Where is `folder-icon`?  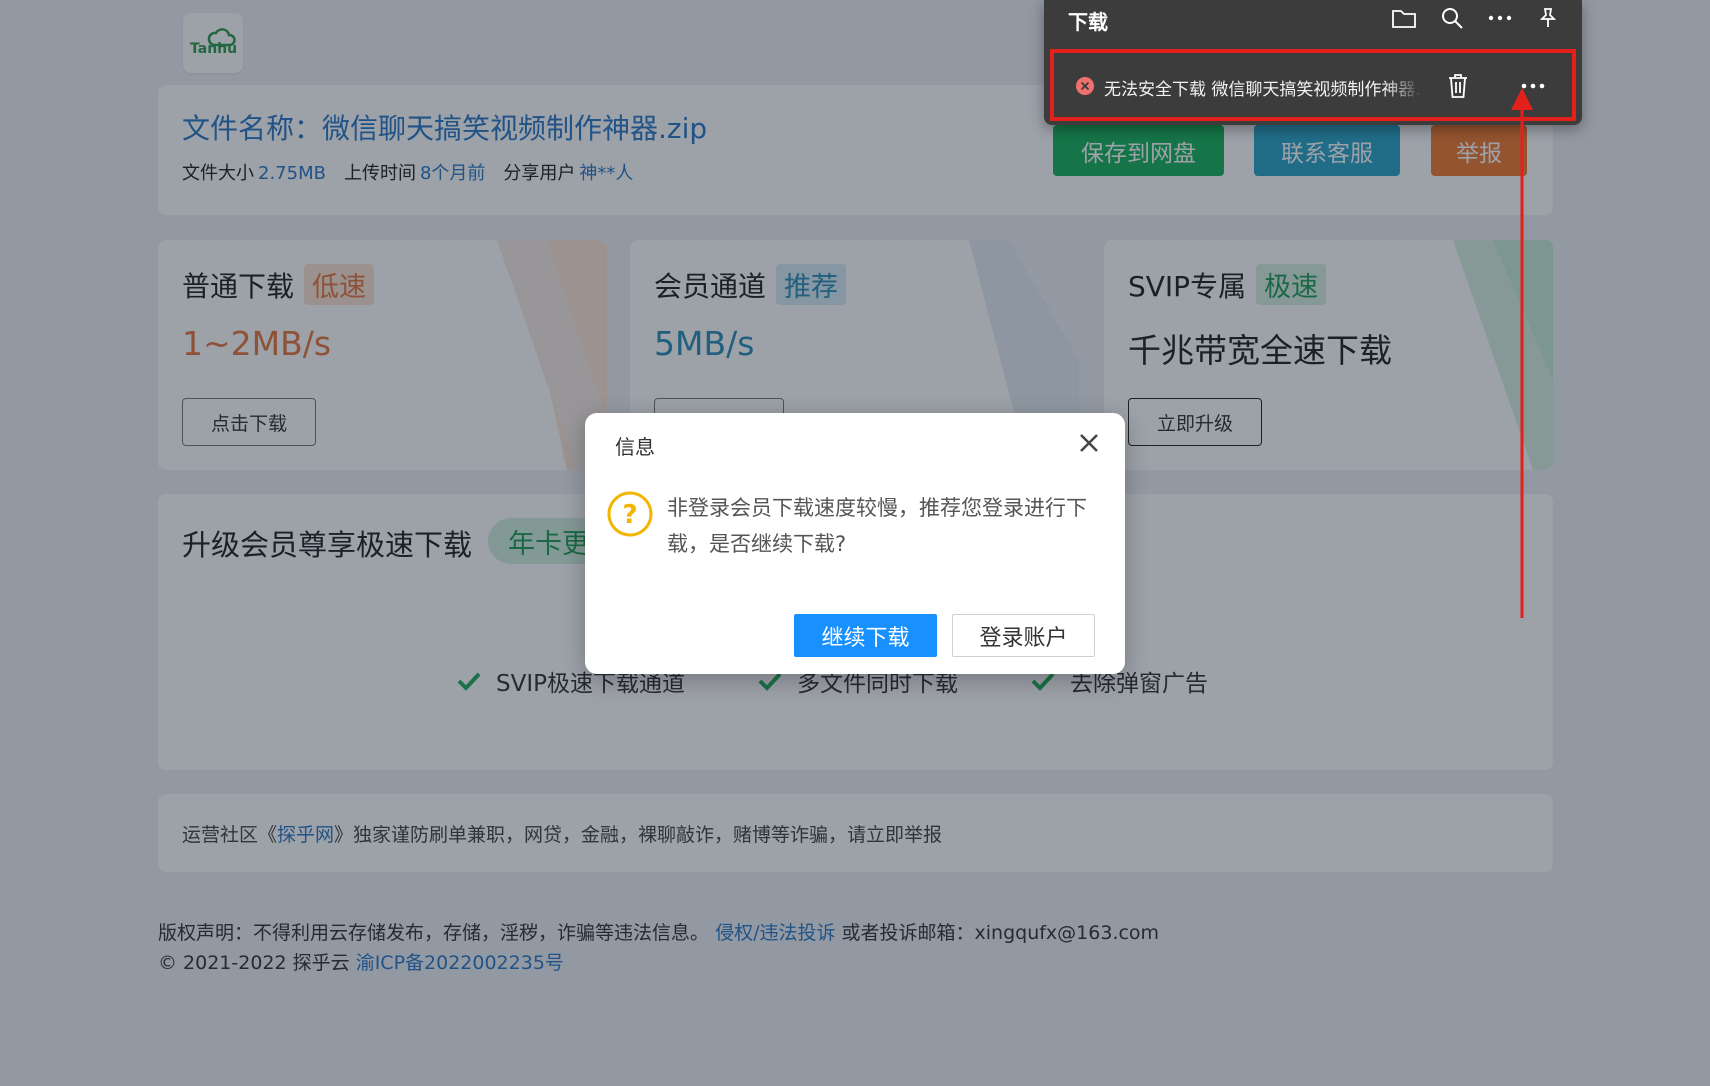 folder-icon is located at coordinates (1404, 18).